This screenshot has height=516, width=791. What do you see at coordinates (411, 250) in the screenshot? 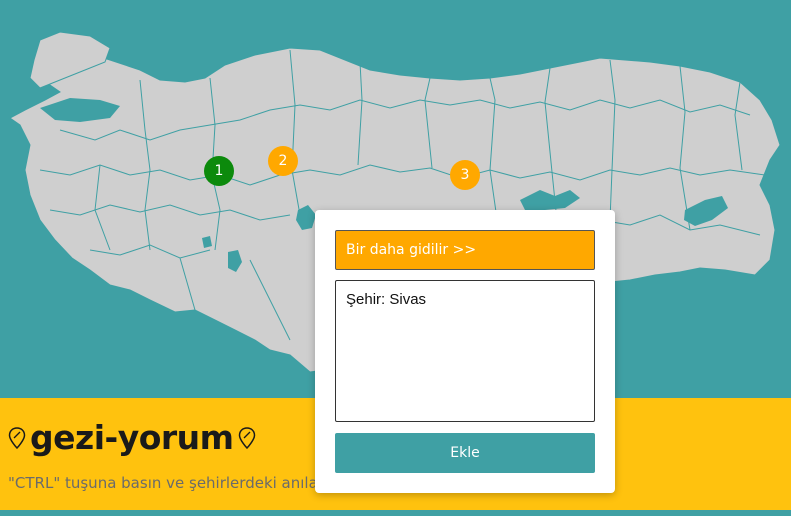
I see `visit-again-label: Bir daha gidilir >>` at bounding box center [411, 250].